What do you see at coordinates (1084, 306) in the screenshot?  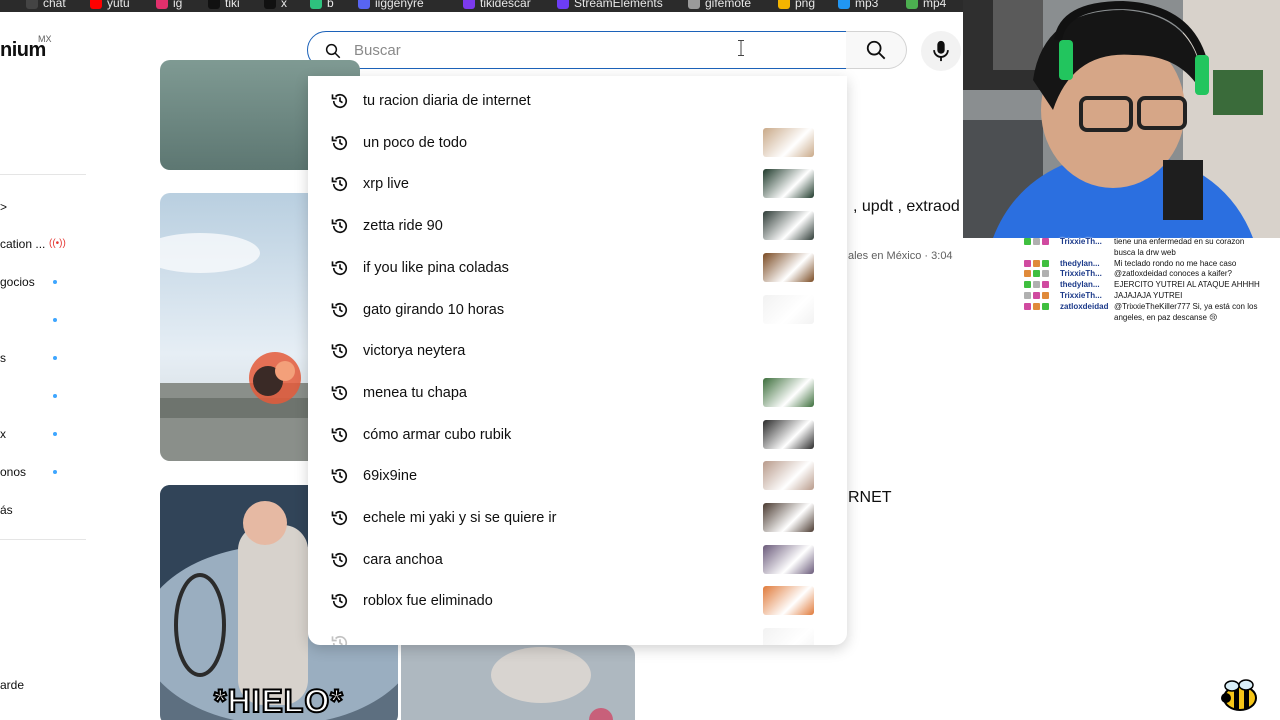 I see `chat-username: zatloxdeidad` at bounding box center [1084, 306].